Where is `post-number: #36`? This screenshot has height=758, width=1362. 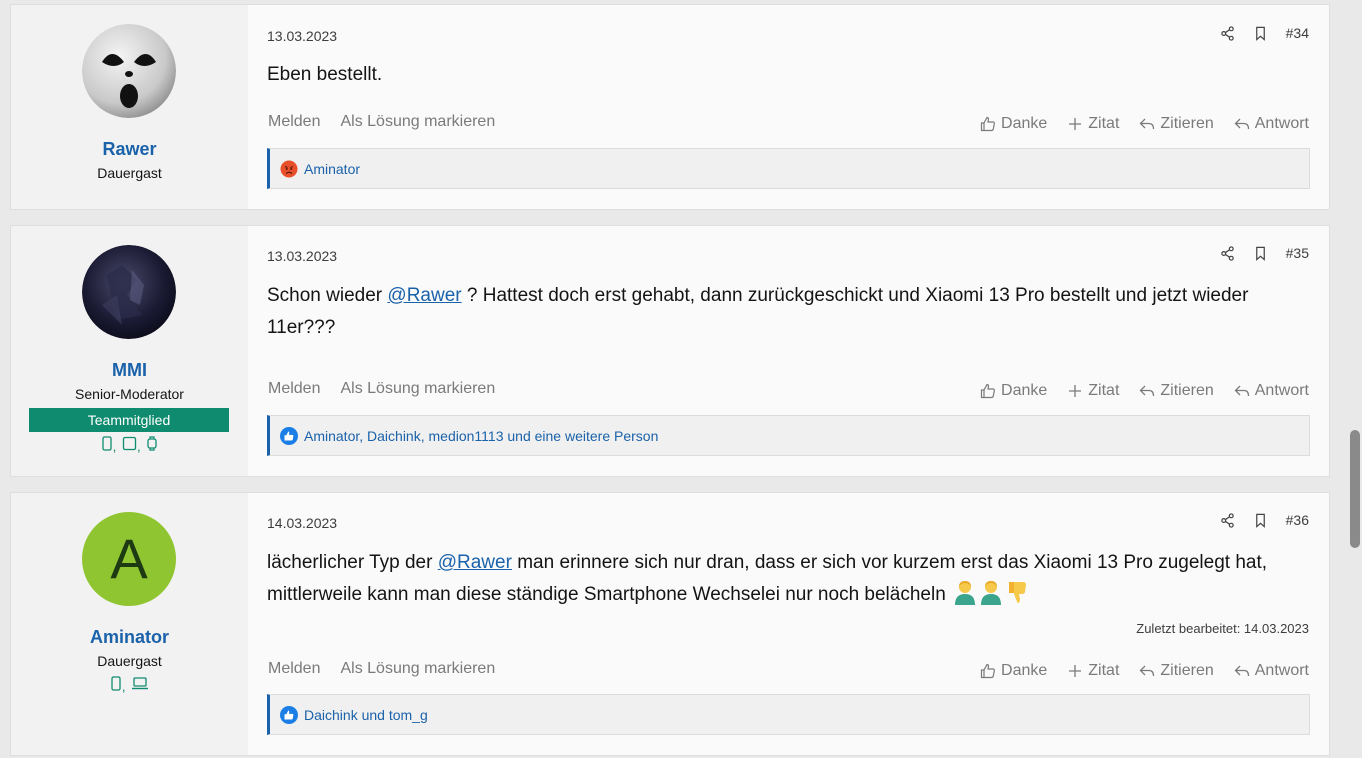 post-number: #36 is located at coordinates (1297, 520).